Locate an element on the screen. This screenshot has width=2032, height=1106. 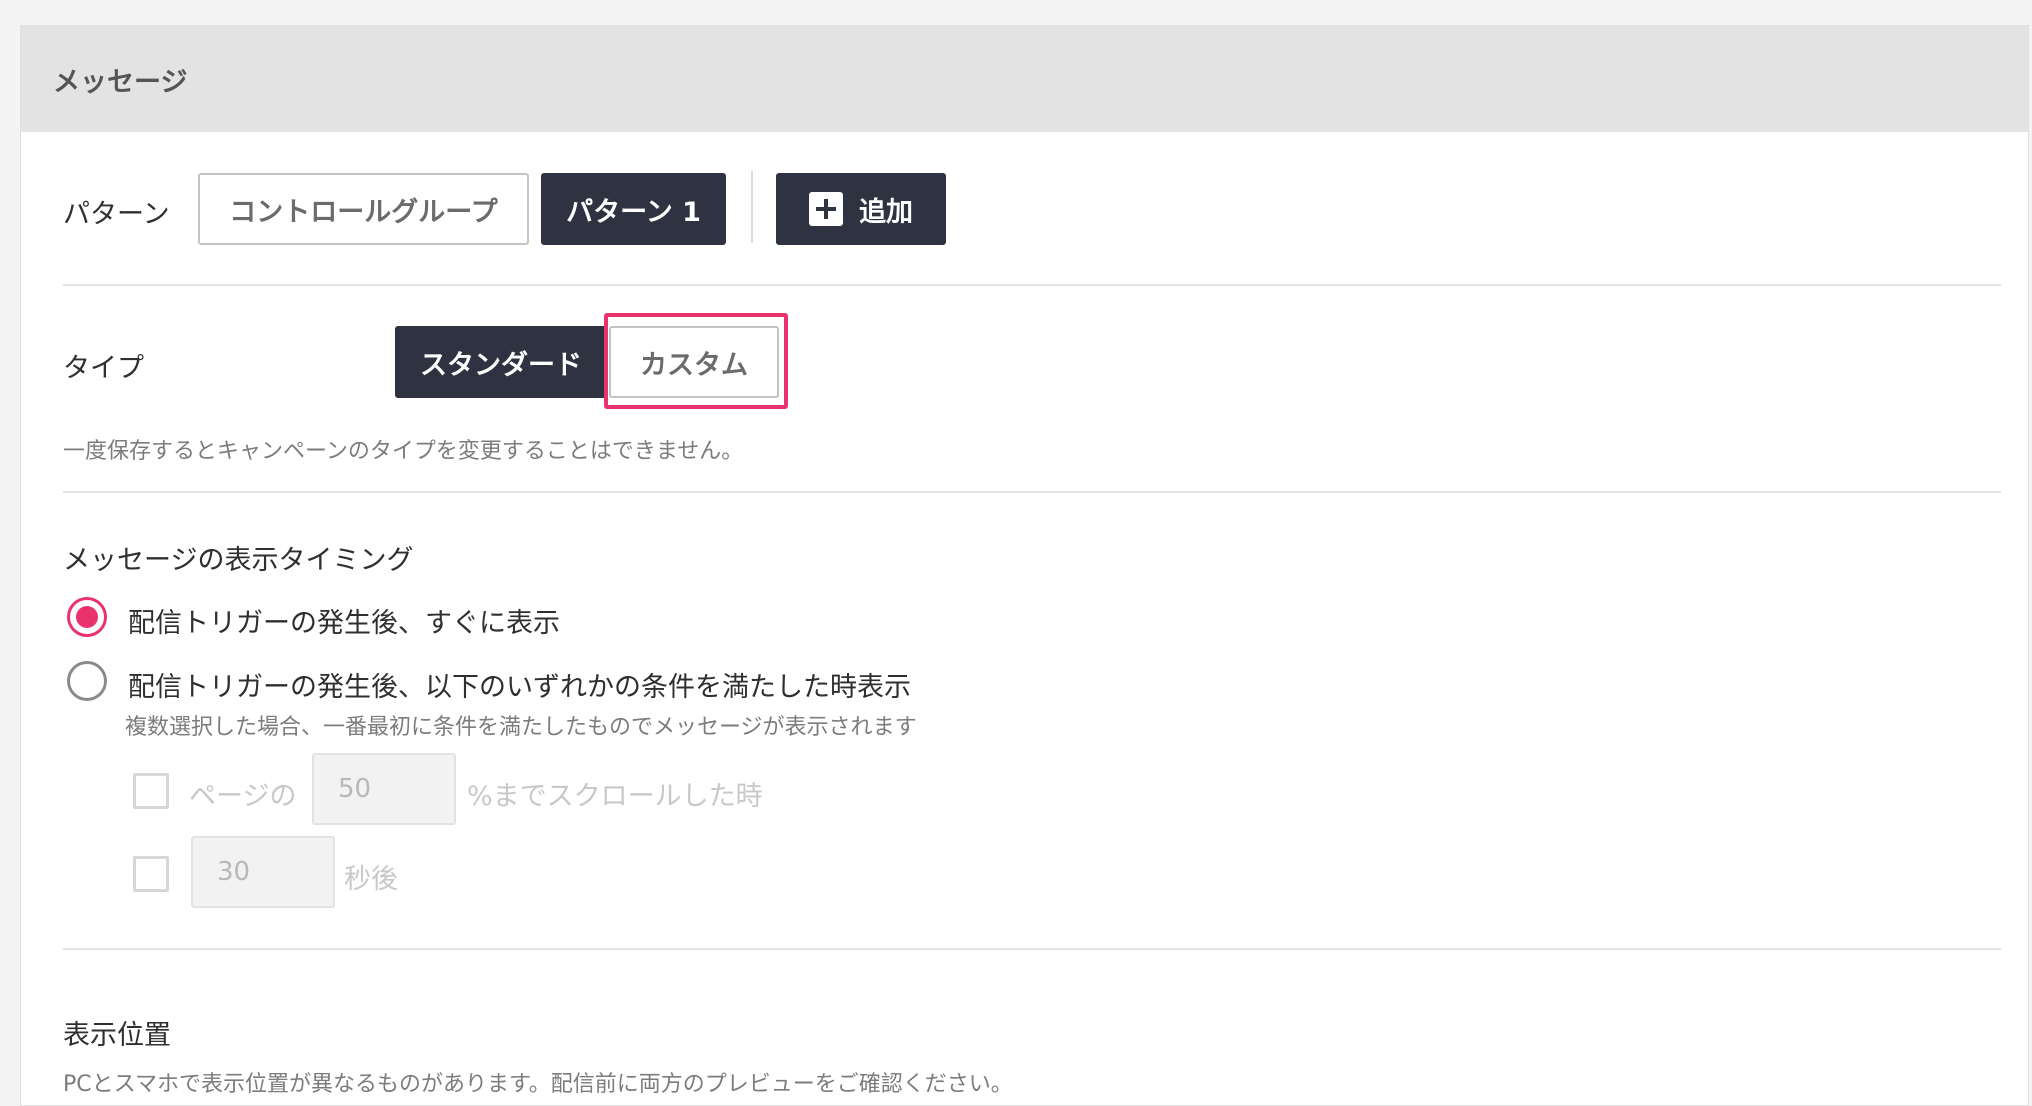
add-pattern-button: 追加 is located at coordinates (861, 209).